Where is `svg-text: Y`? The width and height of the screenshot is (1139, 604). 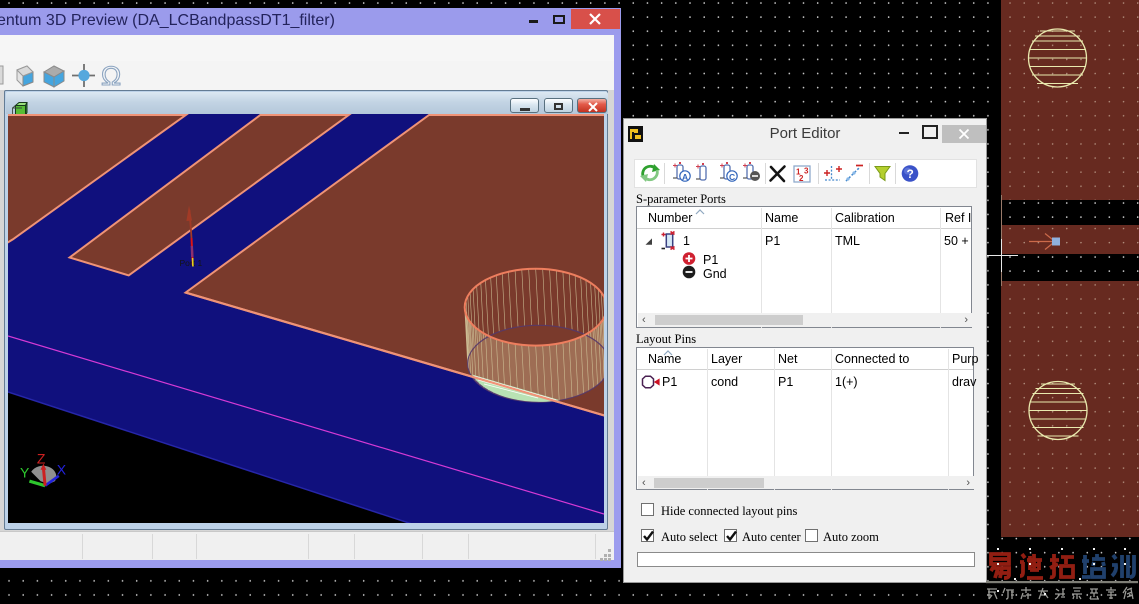 svg-text: Y is located at coordinates (25, 473).